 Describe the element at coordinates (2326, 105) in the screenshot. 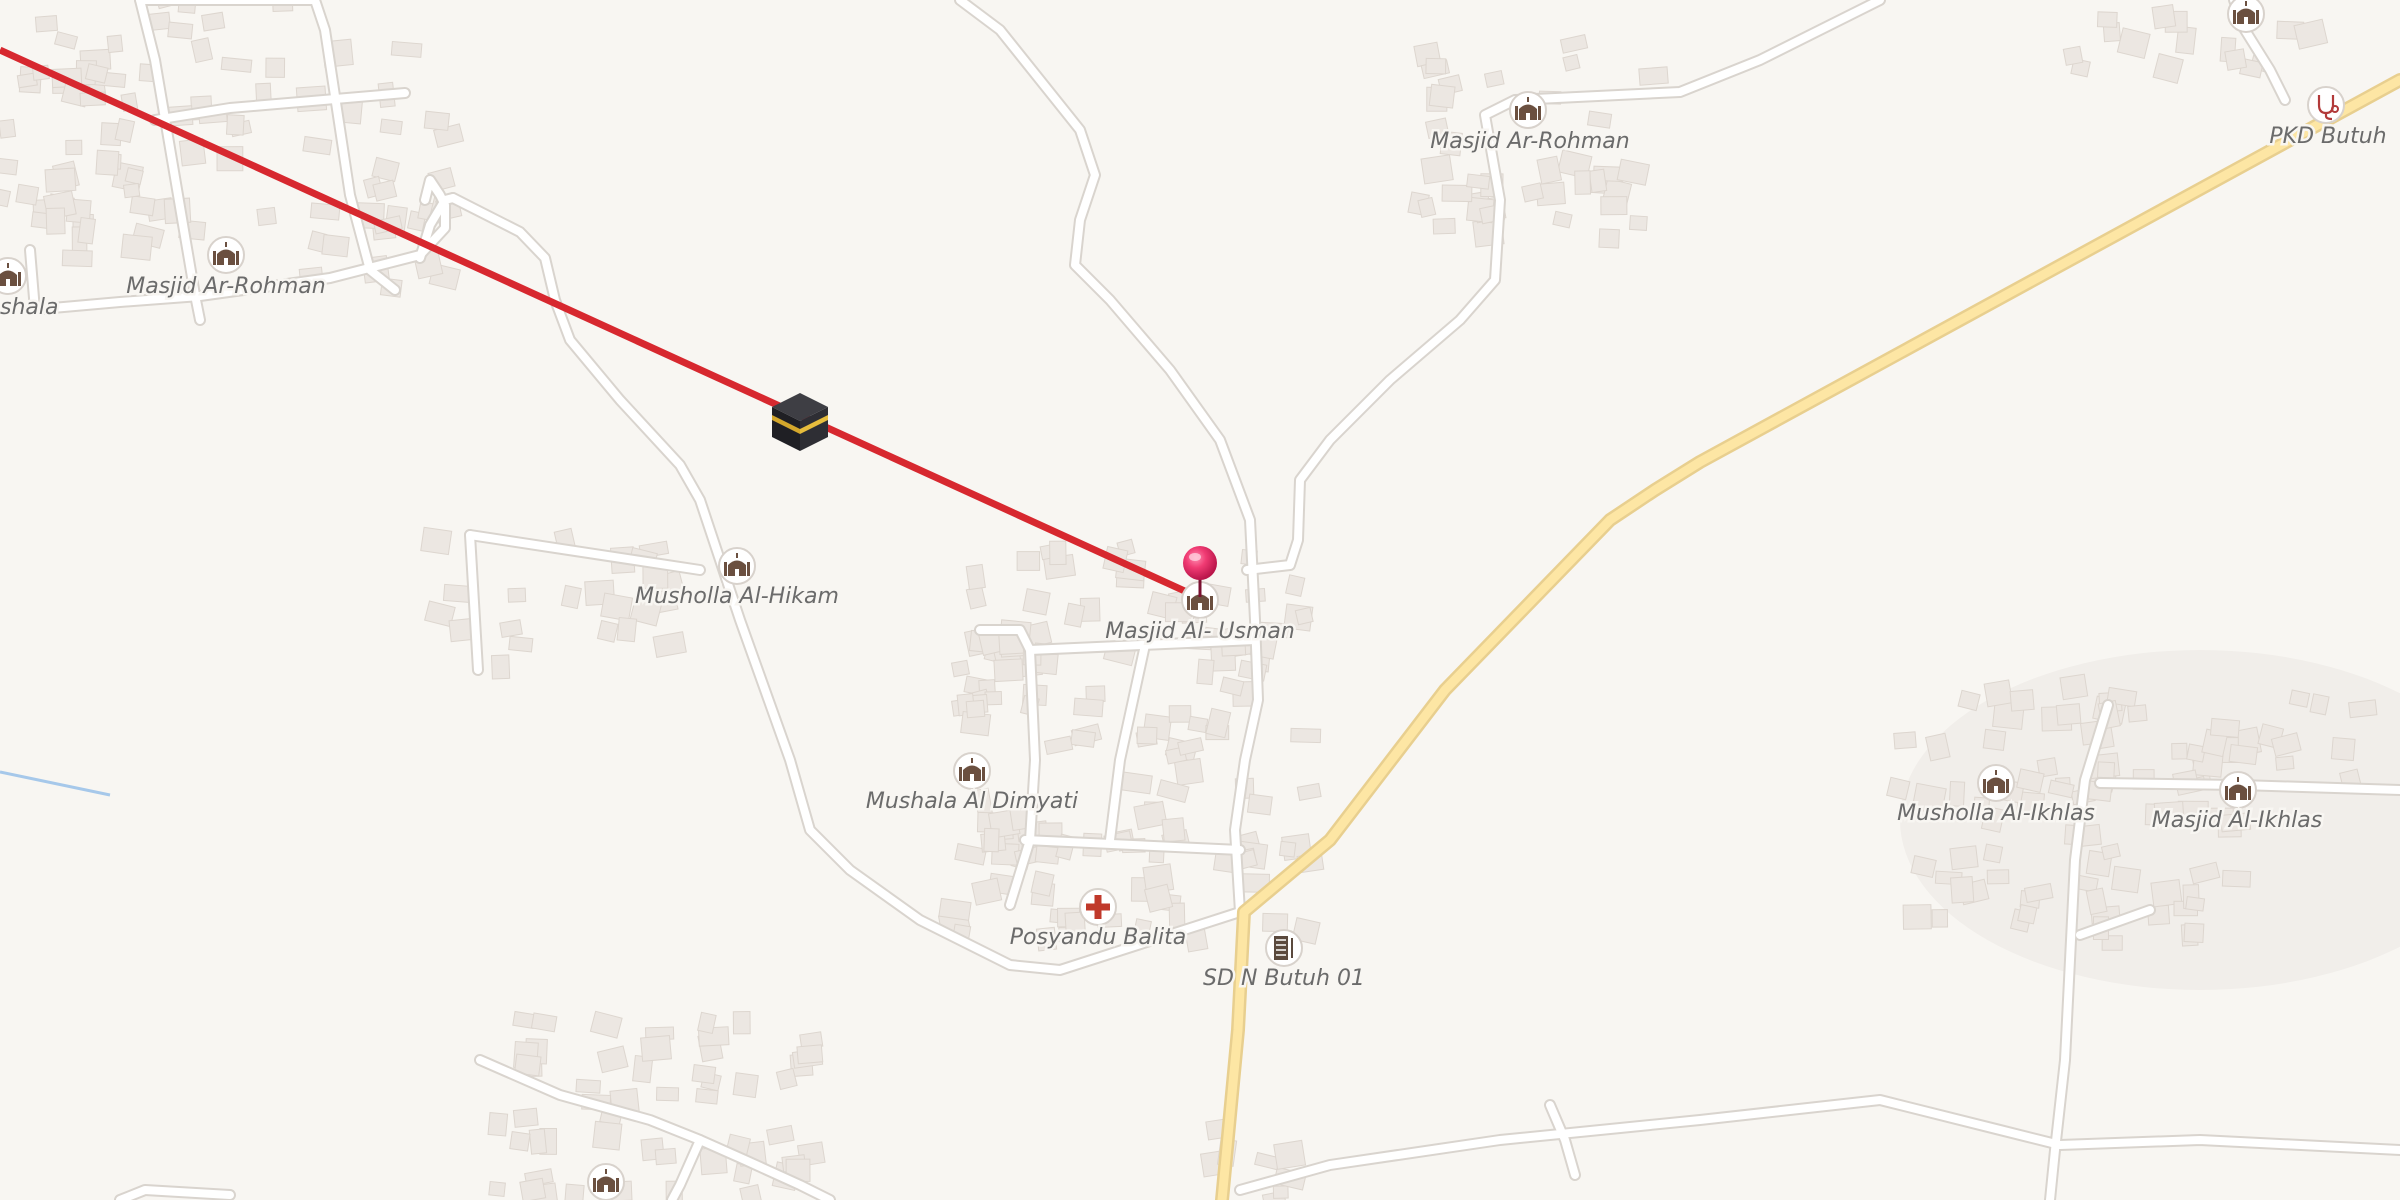

I see `stethoscope-icon` at that location.